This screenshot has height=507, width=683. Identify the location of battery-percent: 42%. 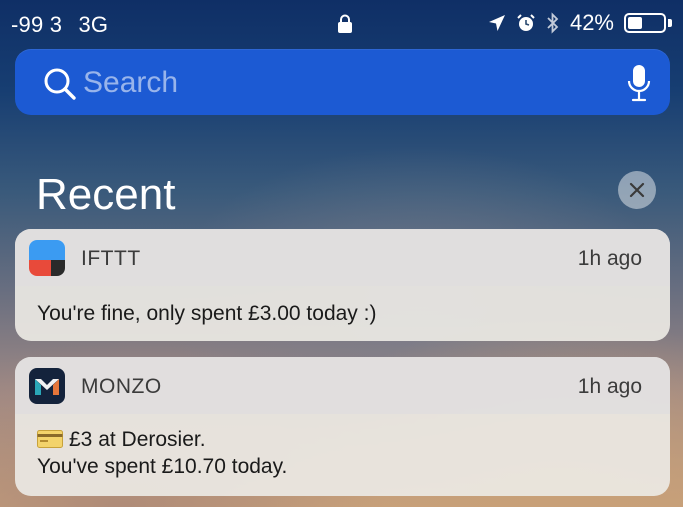
(591, 22).